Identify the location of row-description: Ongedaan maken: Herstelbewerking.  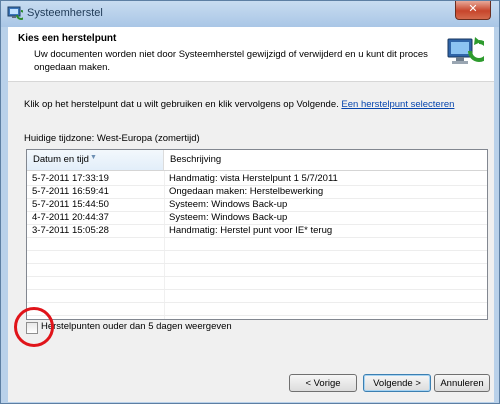
(246, 191).